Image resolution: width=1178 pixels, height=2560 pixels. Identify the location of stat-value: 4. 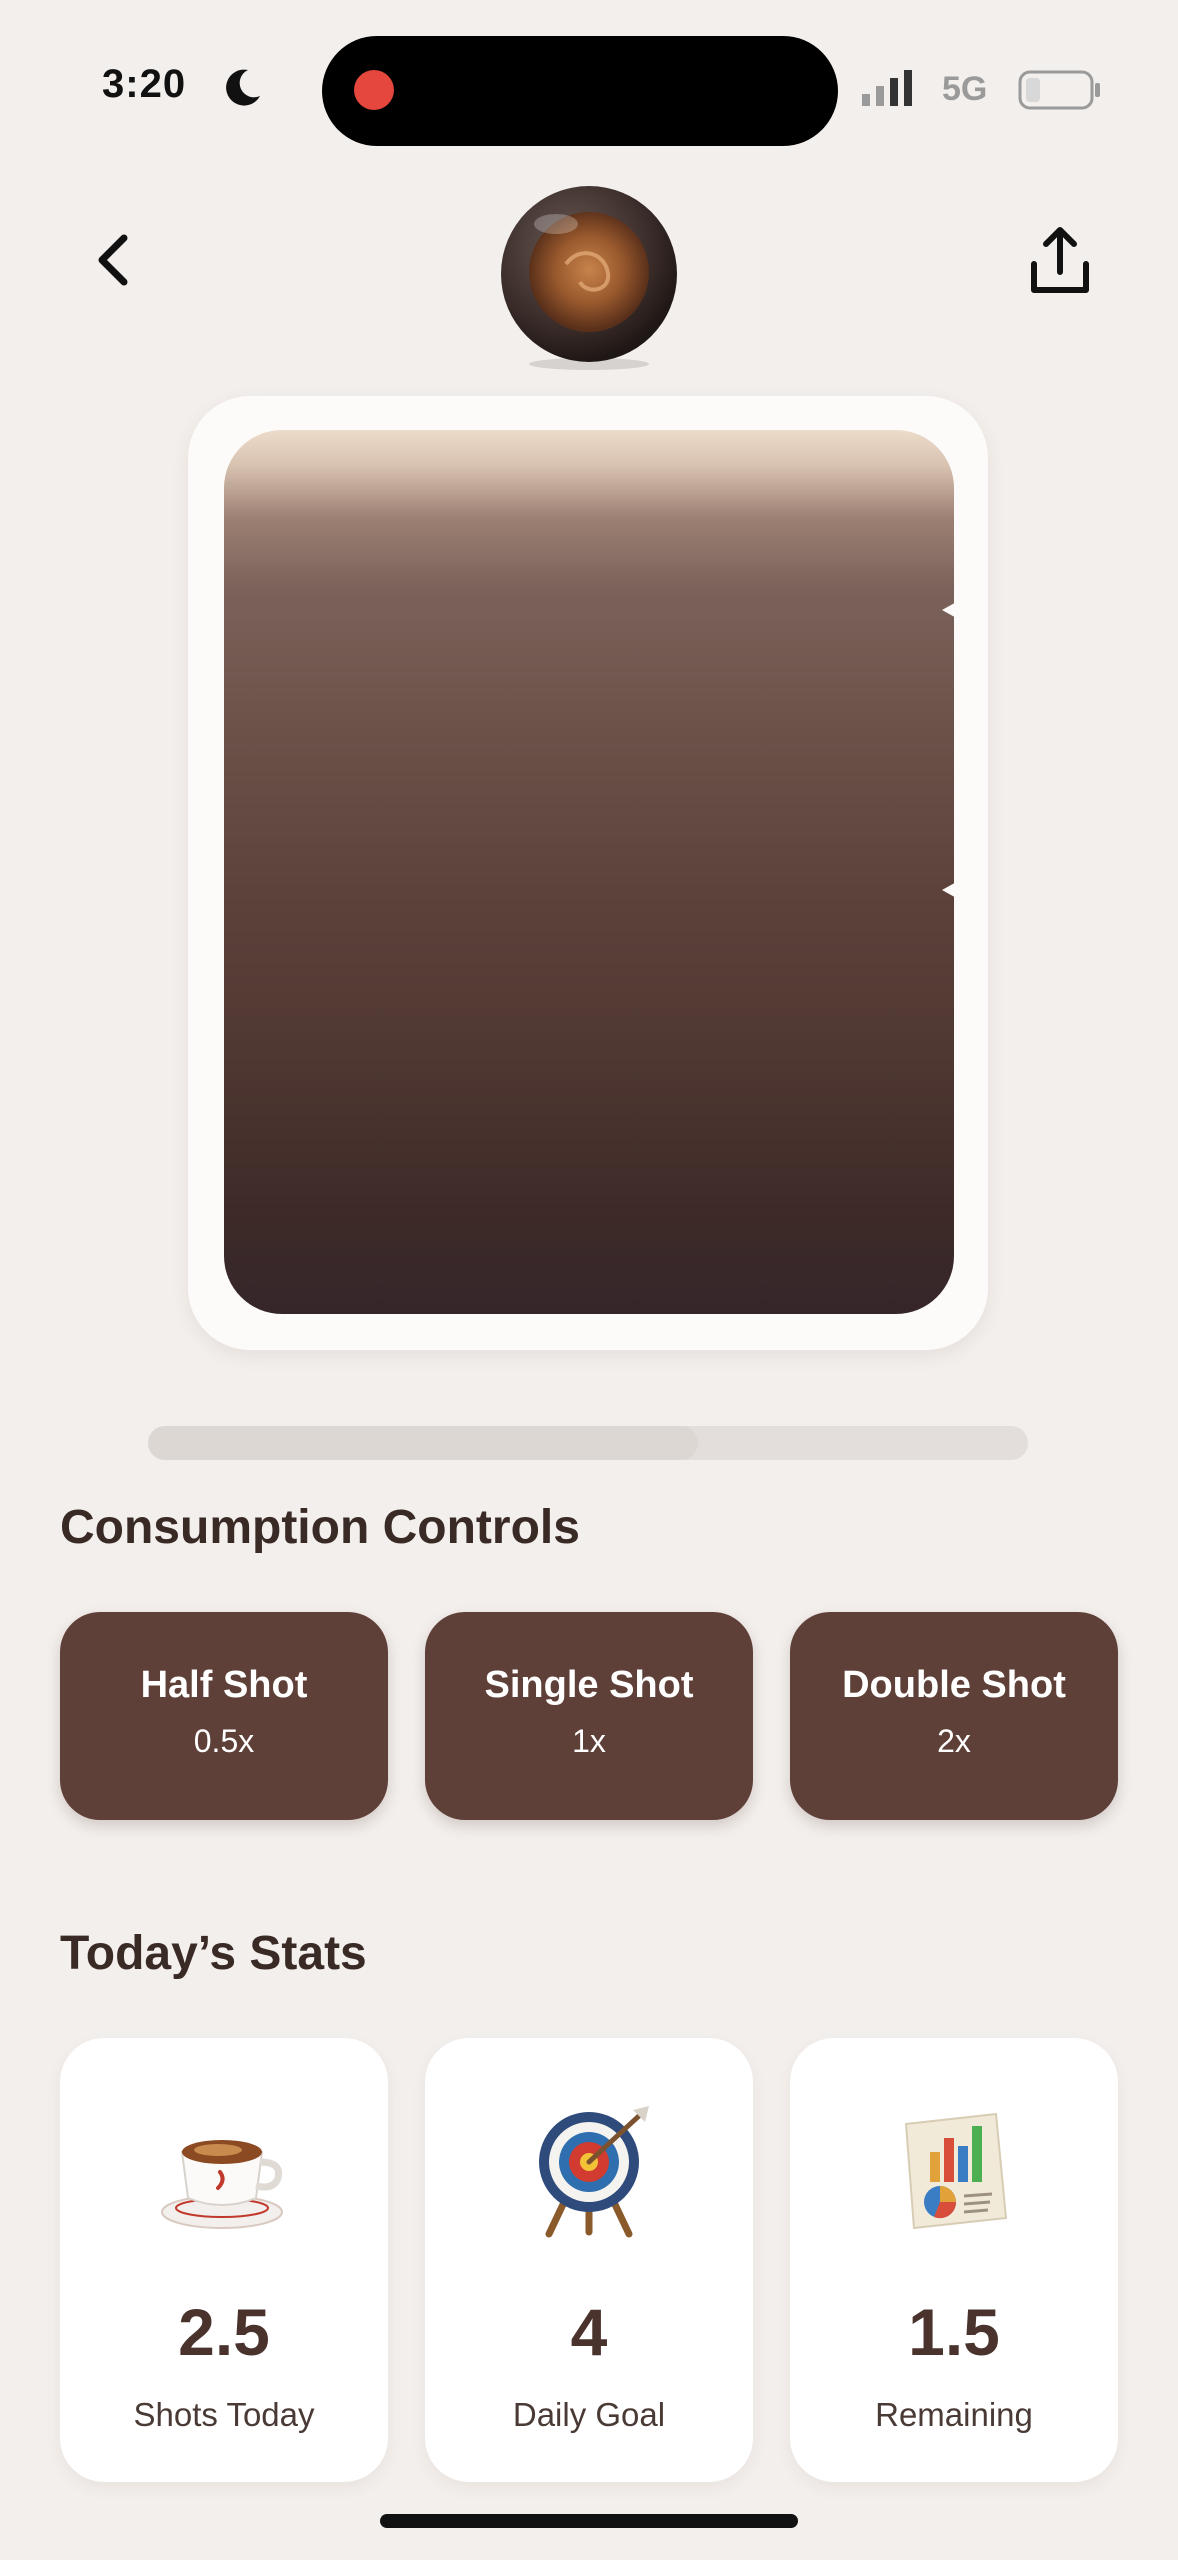
(589, 2332).